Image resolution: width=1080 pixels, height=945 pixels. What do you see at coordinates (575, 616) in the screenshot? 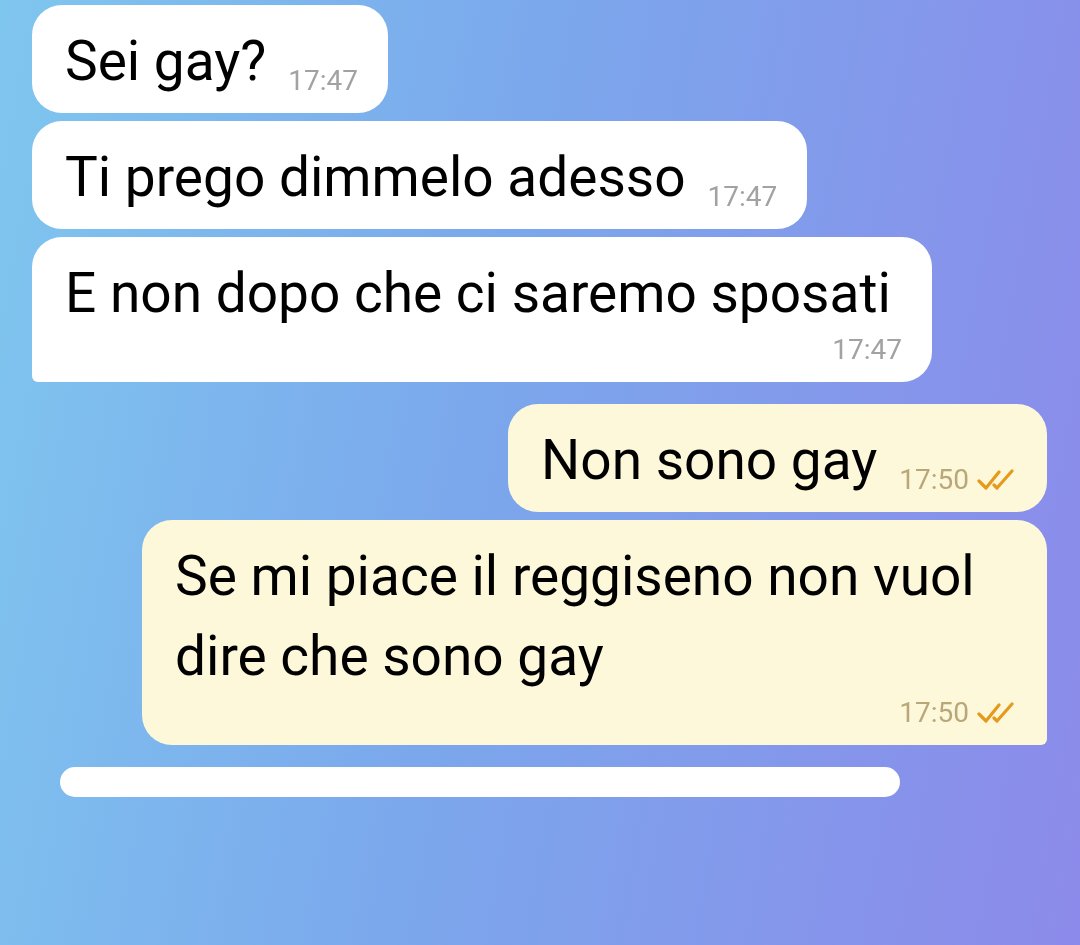
I see `message-text: Se mi piace il reggiseno non vuol dire che sono gay` at bounding box center [575, 616].